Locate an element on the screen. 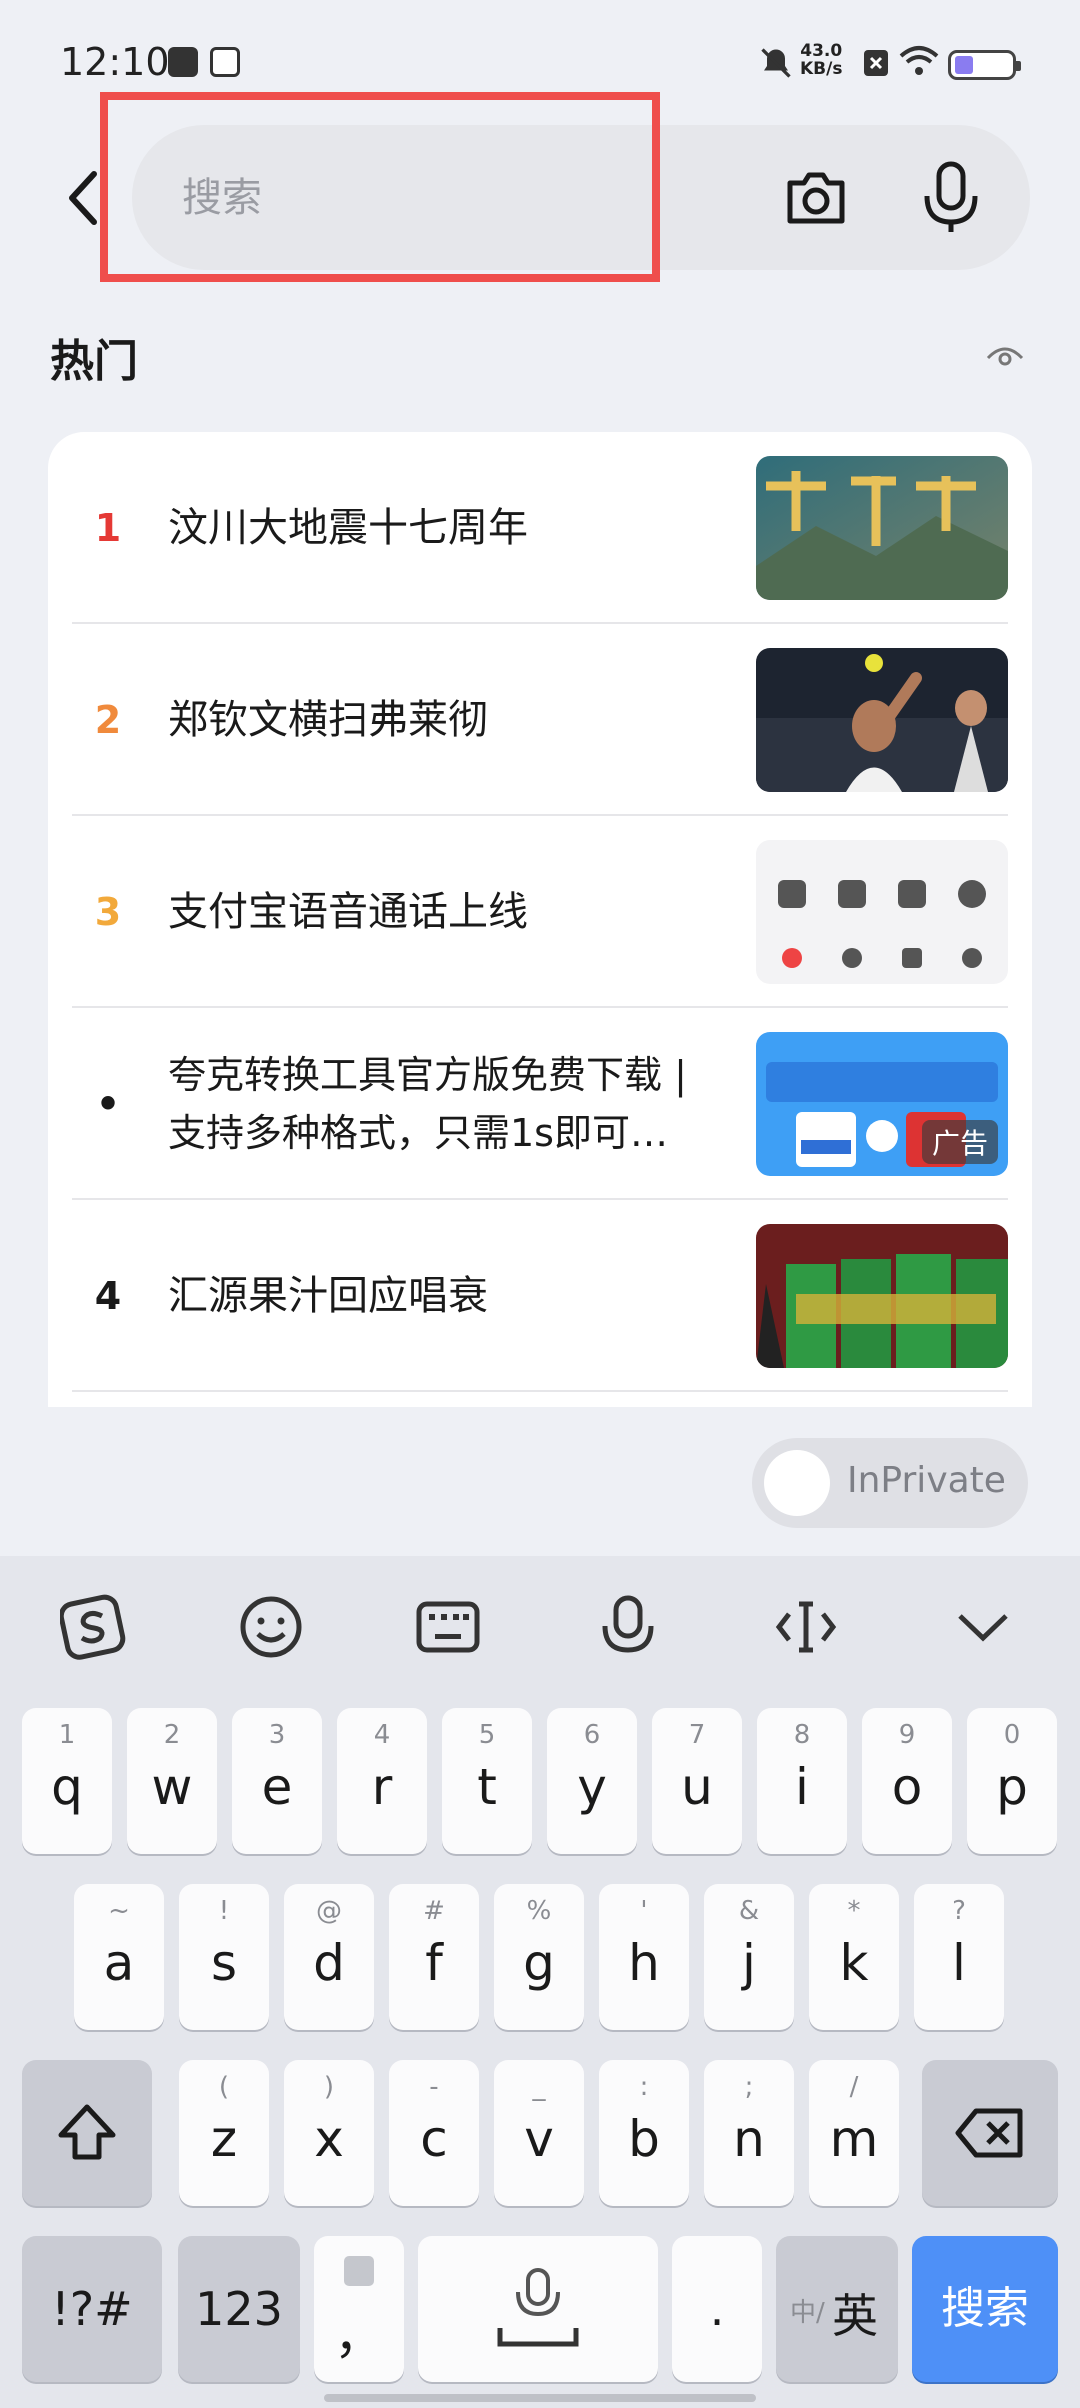  thumbnail-image is located at coordinates (882, 1296).